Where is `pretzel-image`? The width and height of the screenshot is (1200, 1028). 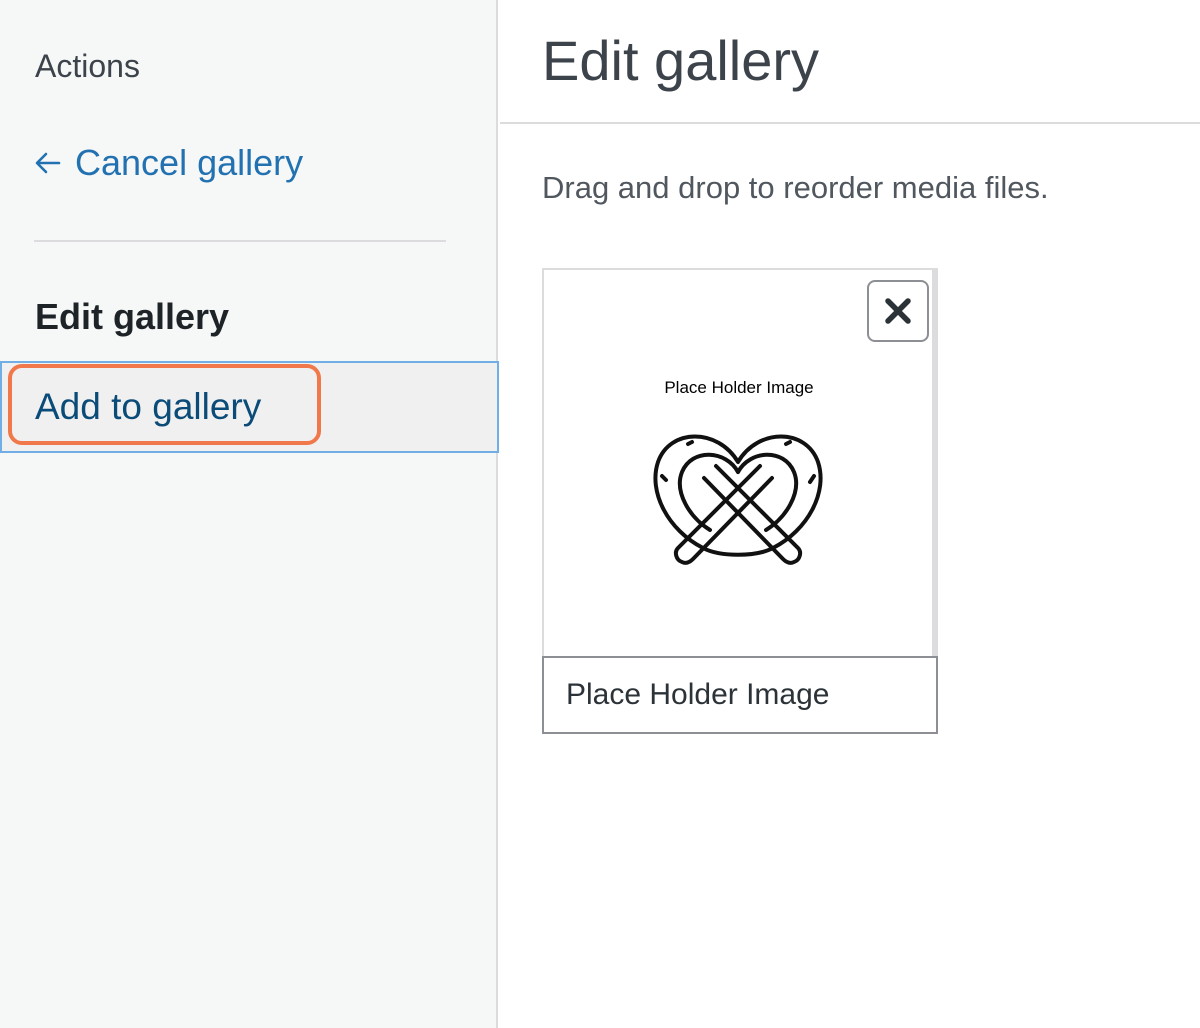
pretzel-image is located at coordinates (738, 499).